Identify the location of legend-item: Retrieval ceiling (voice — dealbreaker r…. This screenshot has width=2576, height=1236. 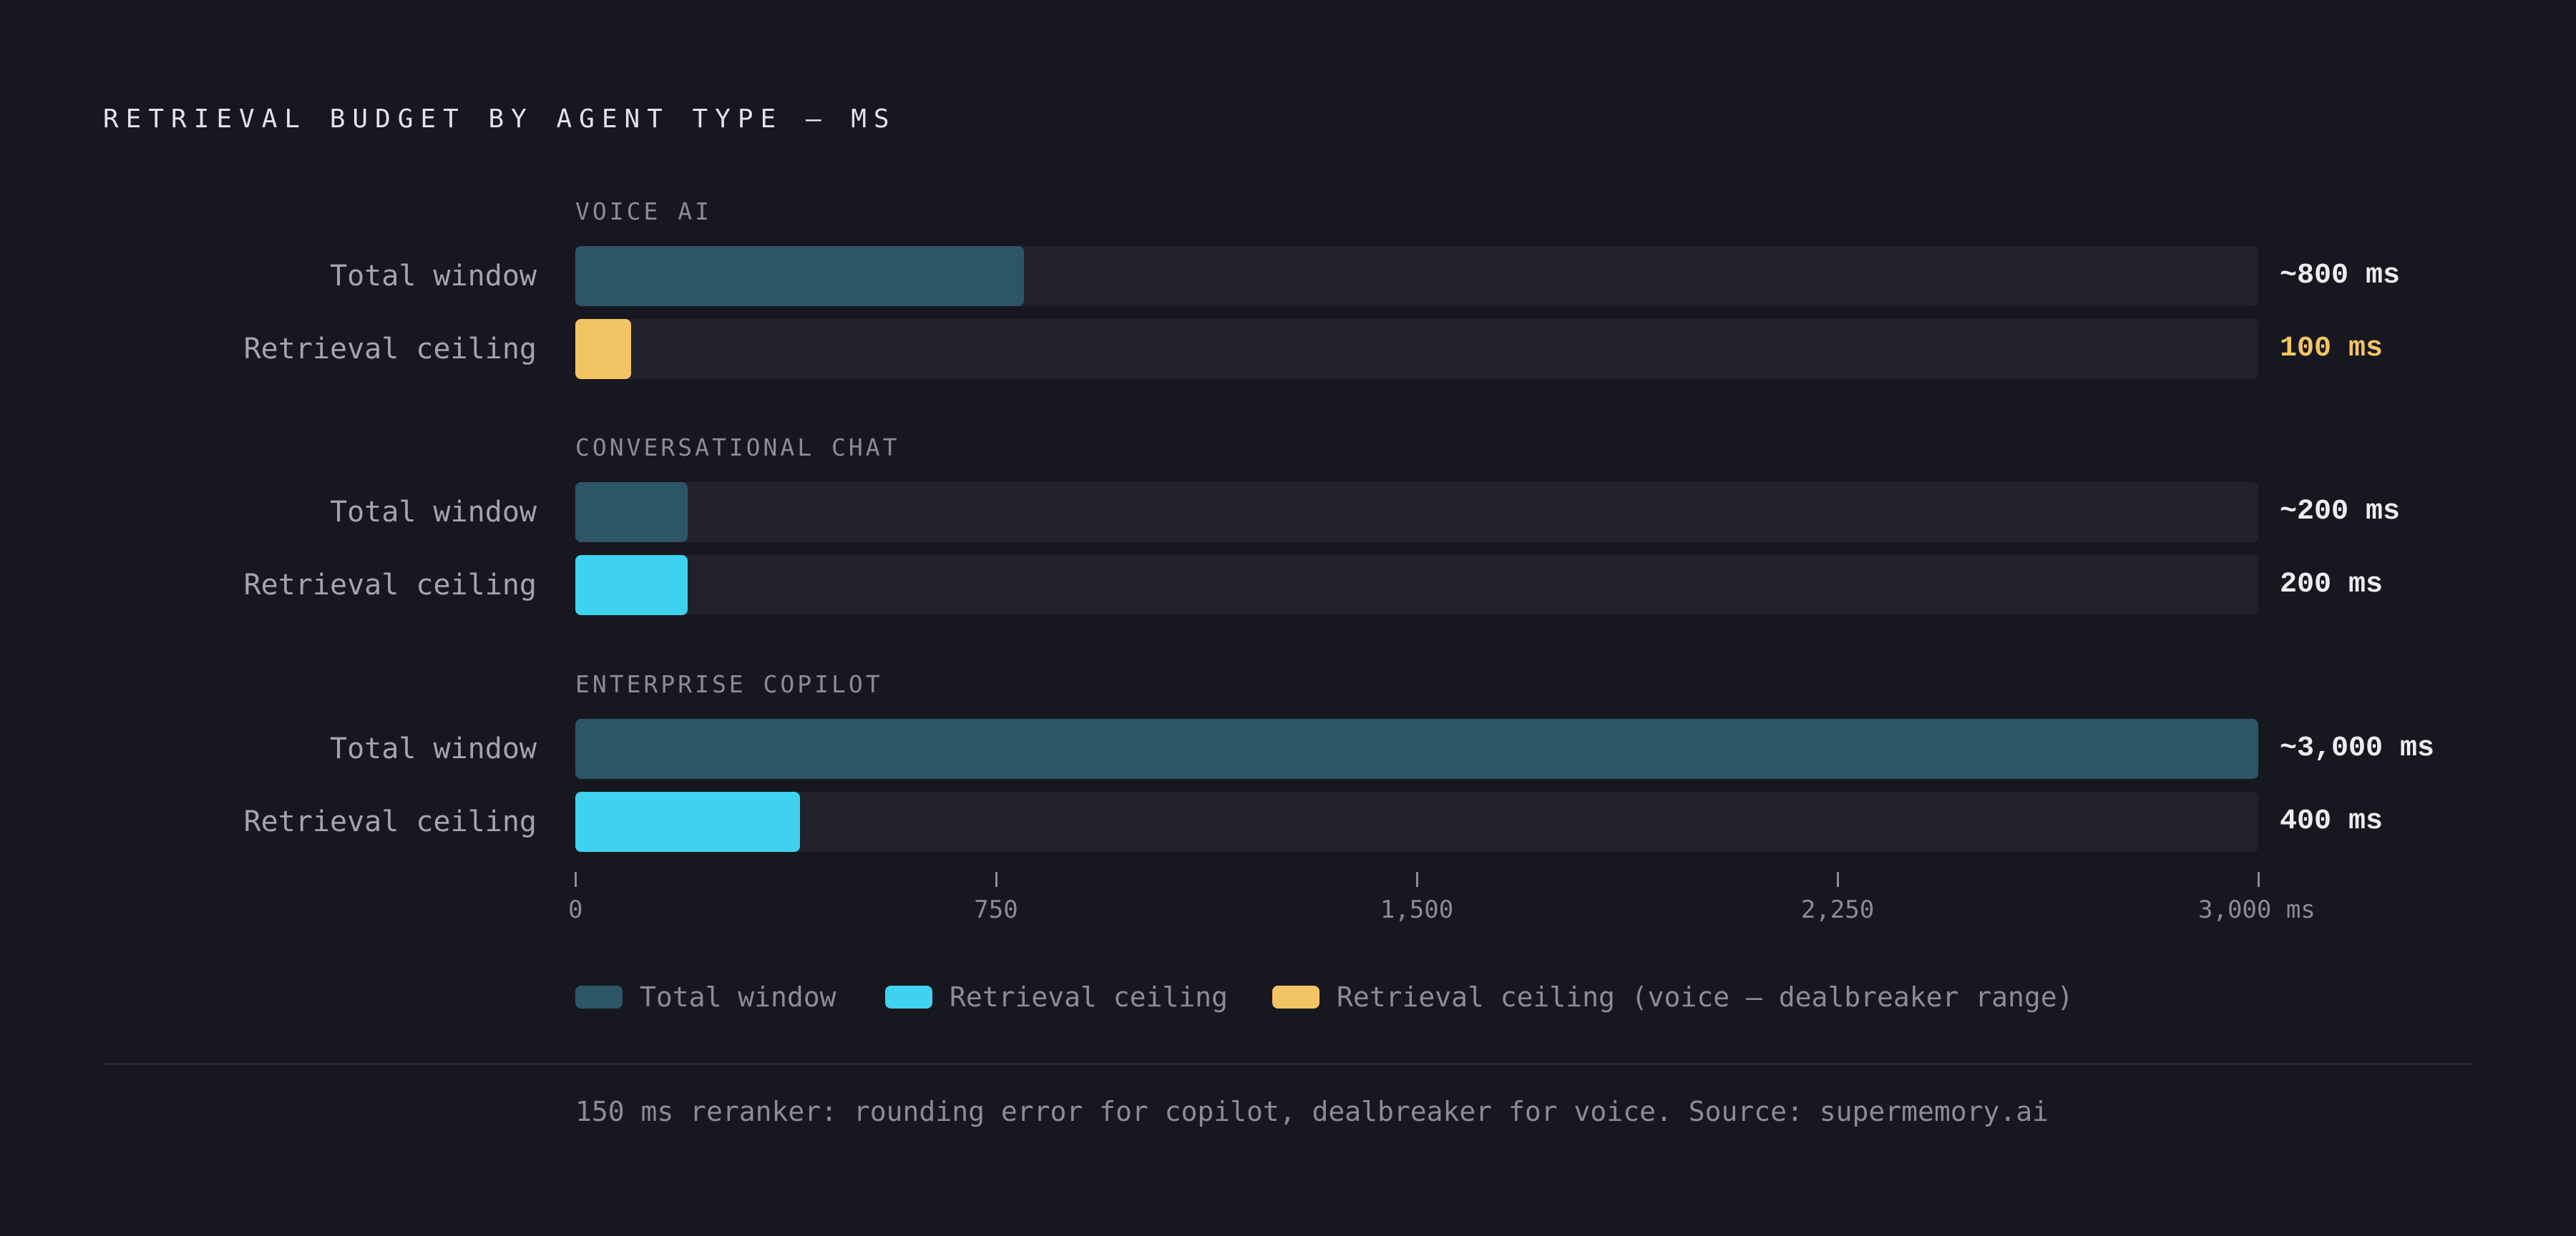
(1673, 997).